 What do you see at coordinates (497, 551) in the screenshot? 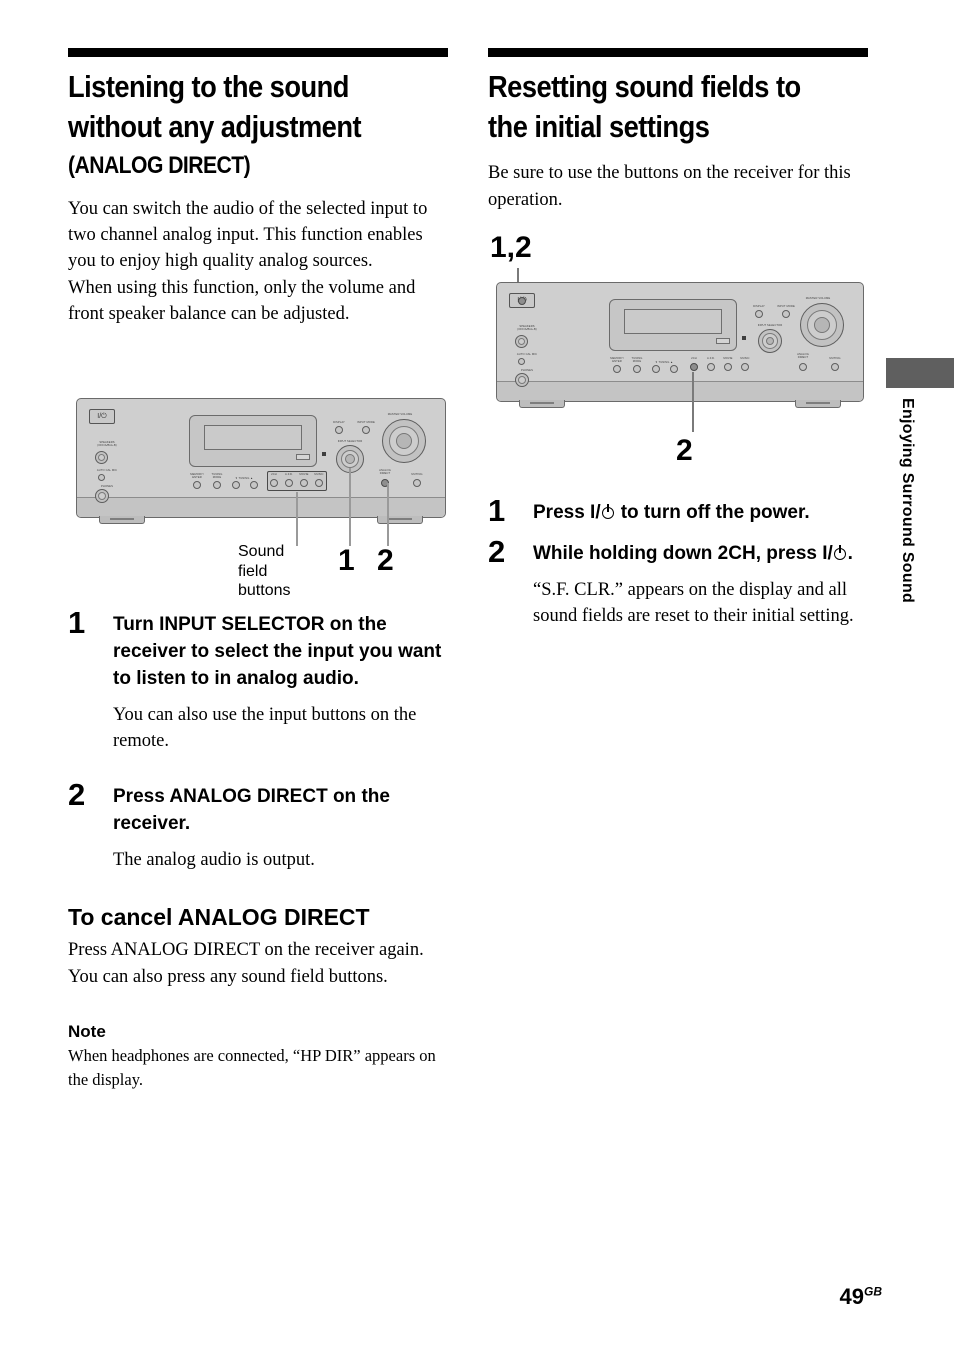
I see `step-2-number-right: 2` at bounding box center [497, 551].